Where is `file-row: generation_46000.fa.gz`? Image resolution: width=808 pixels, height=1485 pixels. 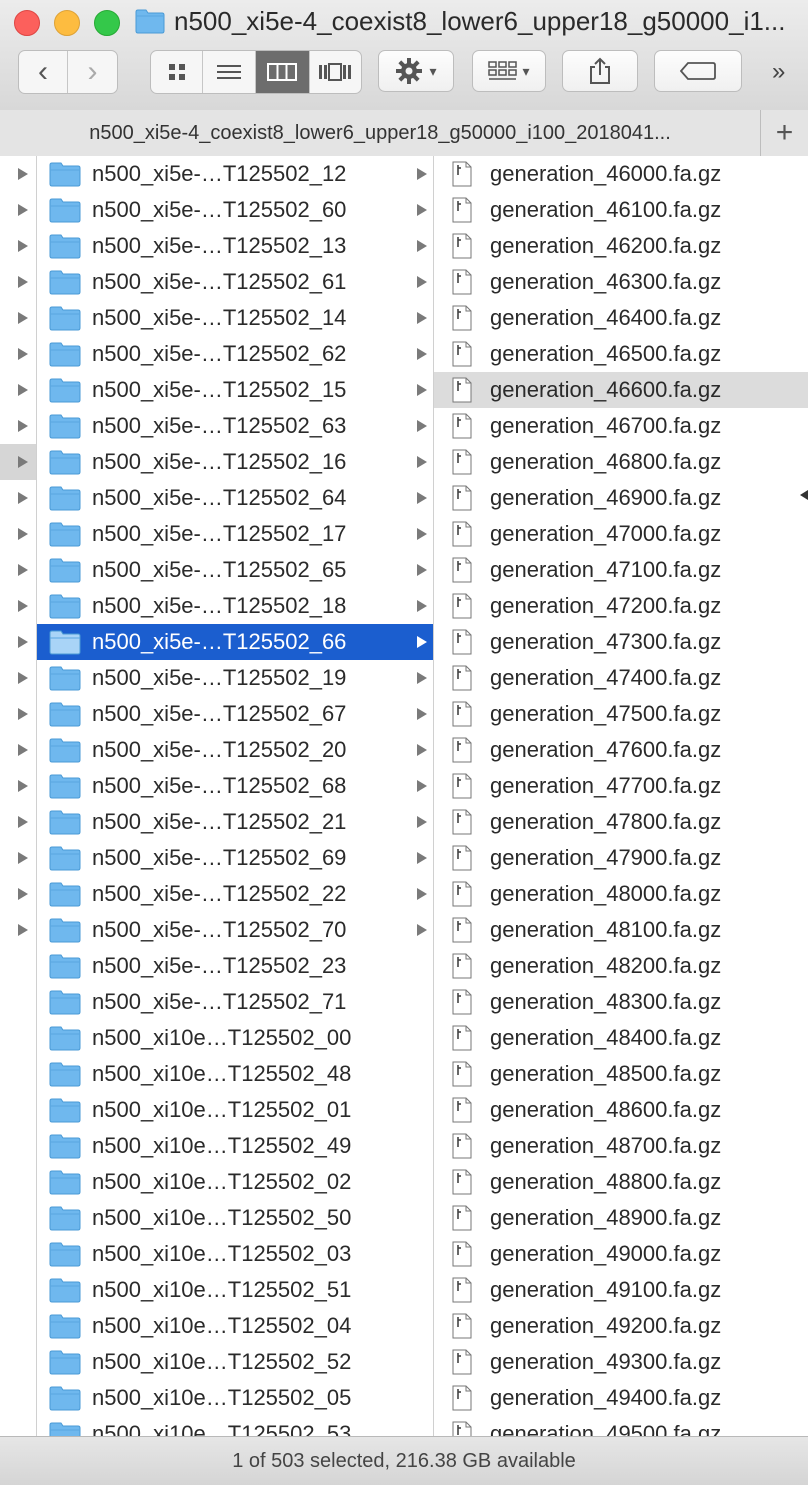
file-row: generation_46000.fa.gz is located at coordinates (621, 174).